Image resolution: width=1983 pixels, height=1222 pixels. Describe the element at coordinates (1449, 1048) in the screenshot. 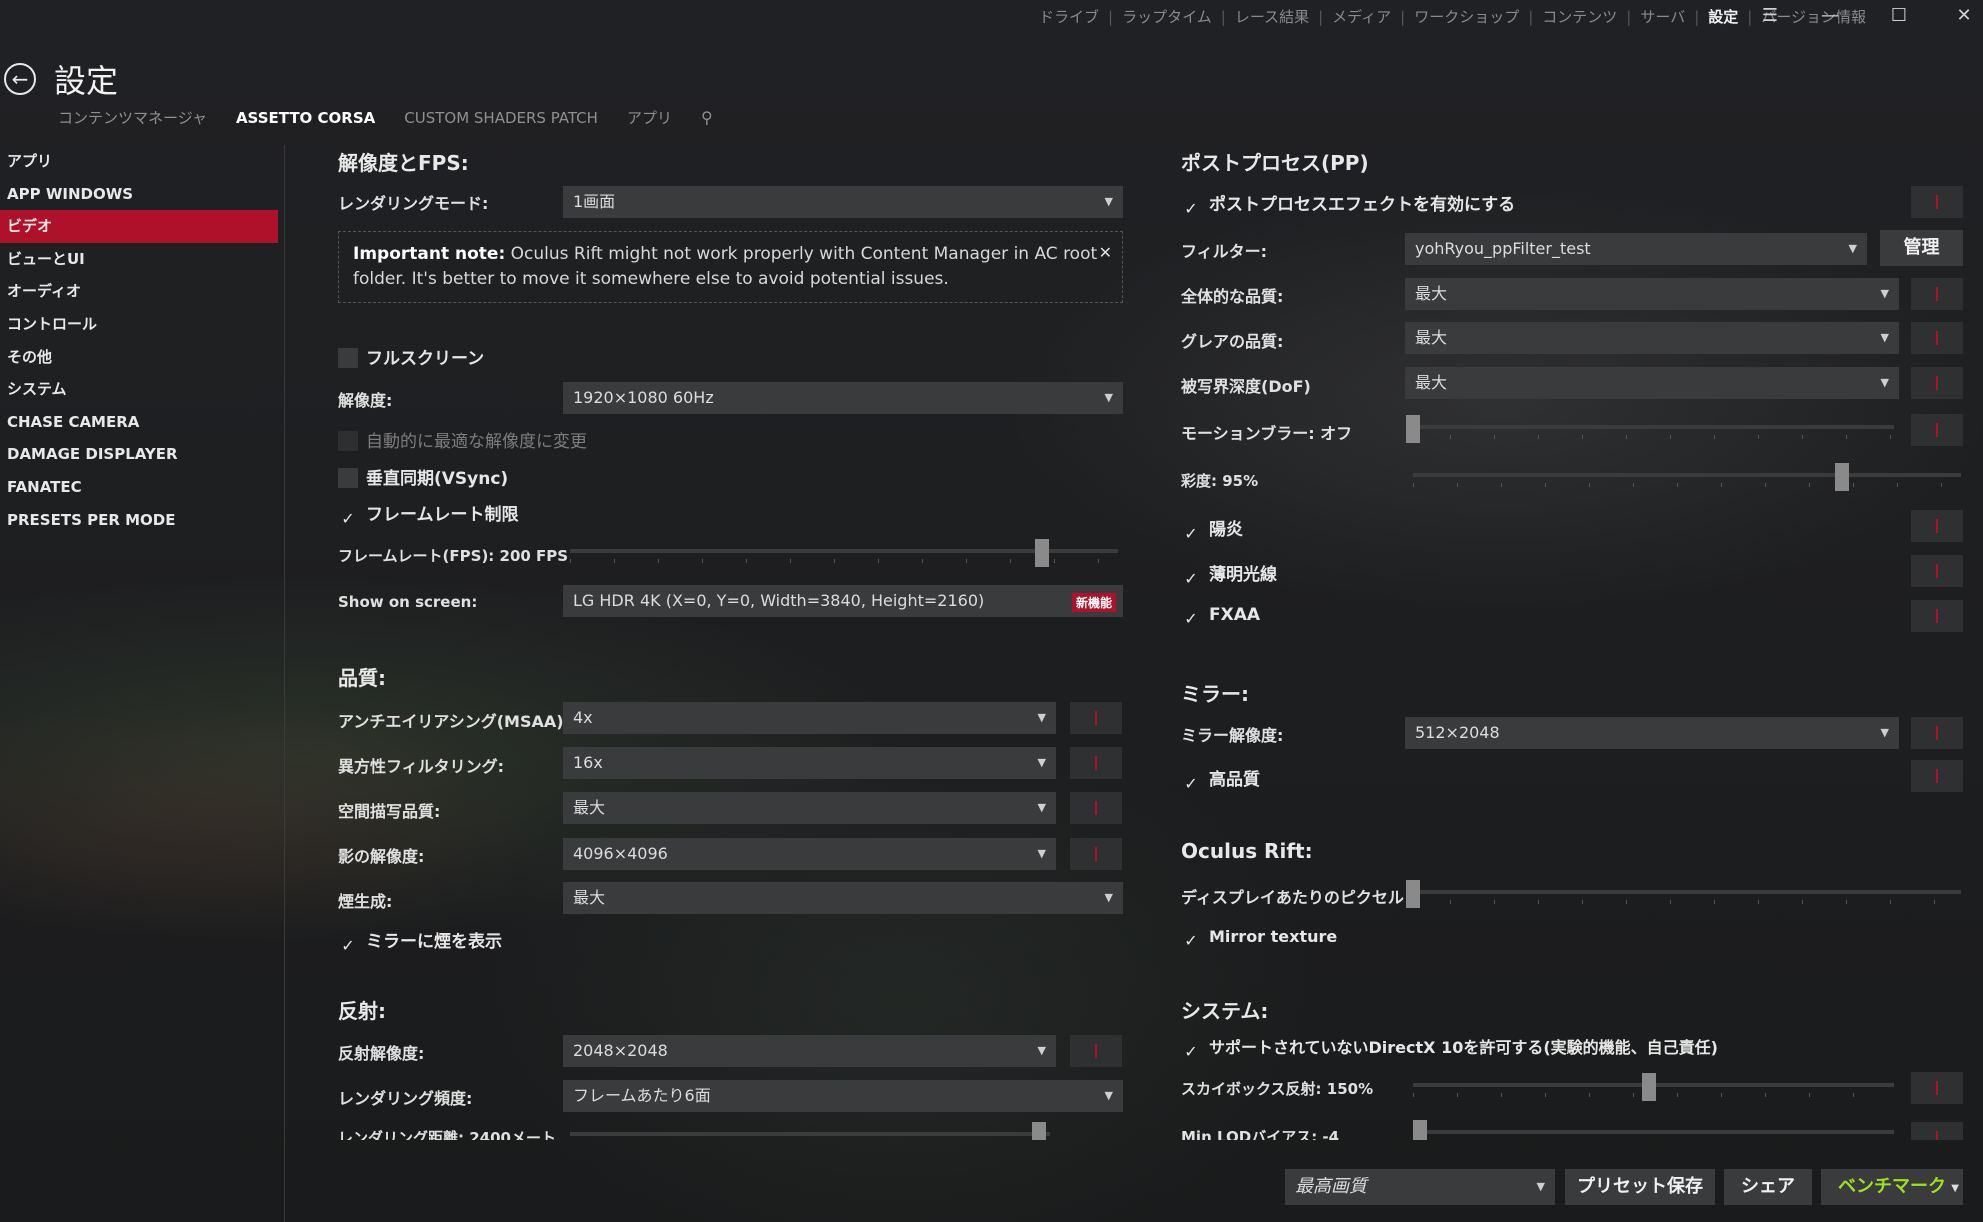

I see `dx10-checkbox: ✓ サポートされていないDirectX 10を許可する(実験的機能、自己責任)` at that location.